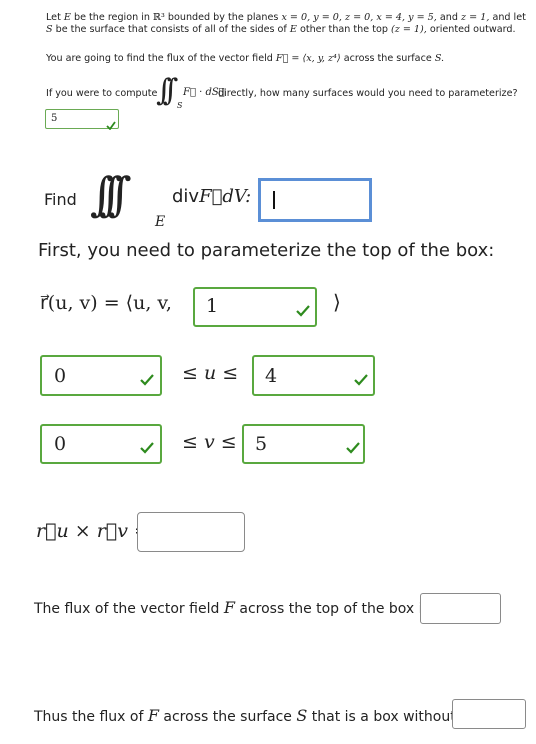 The width and height of the screenshot is (536, 744). Describe the element at coordinates (209, 442) in the screenshot. I see `v-bounds-operator: ≤ v ≤` at that location.